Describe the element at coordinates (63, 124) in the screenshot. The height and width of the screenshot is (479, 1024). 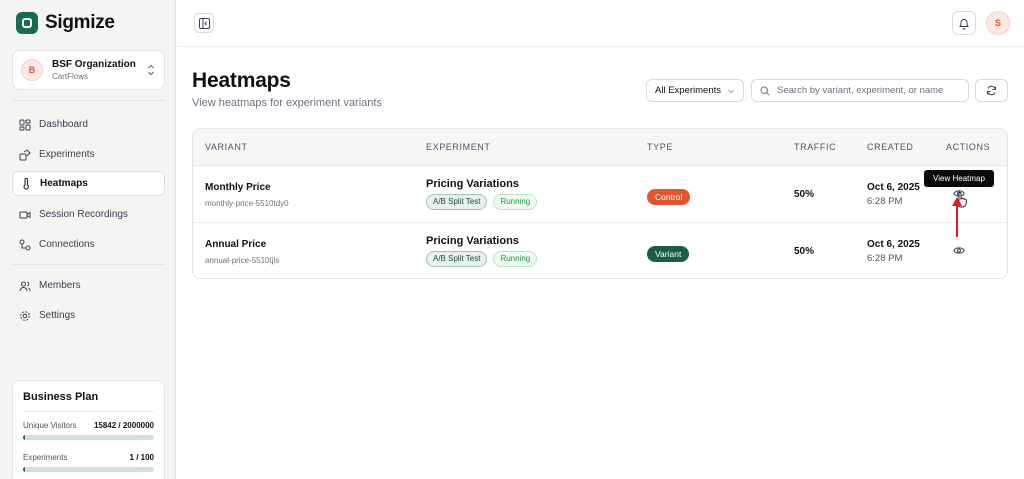
I see `sidebar-item-label: Dashboard` at that location.